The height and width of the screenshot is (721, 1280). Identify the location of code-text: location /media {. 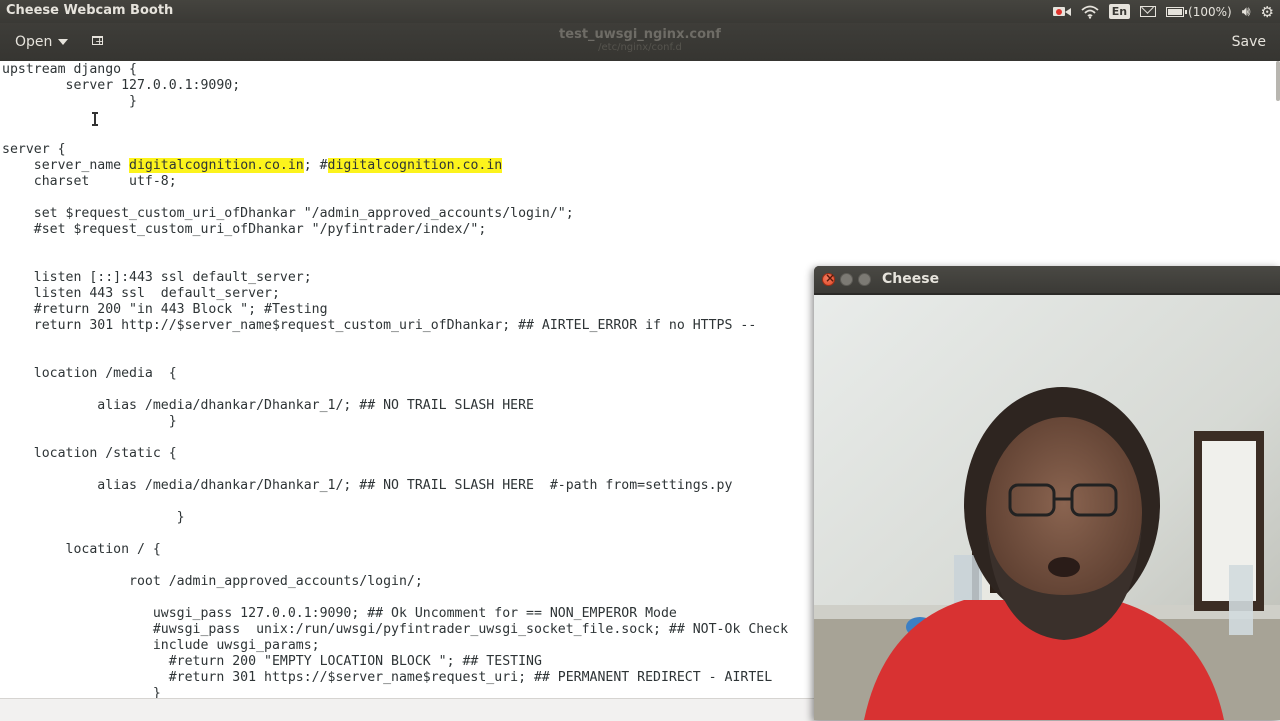
(89, 373).